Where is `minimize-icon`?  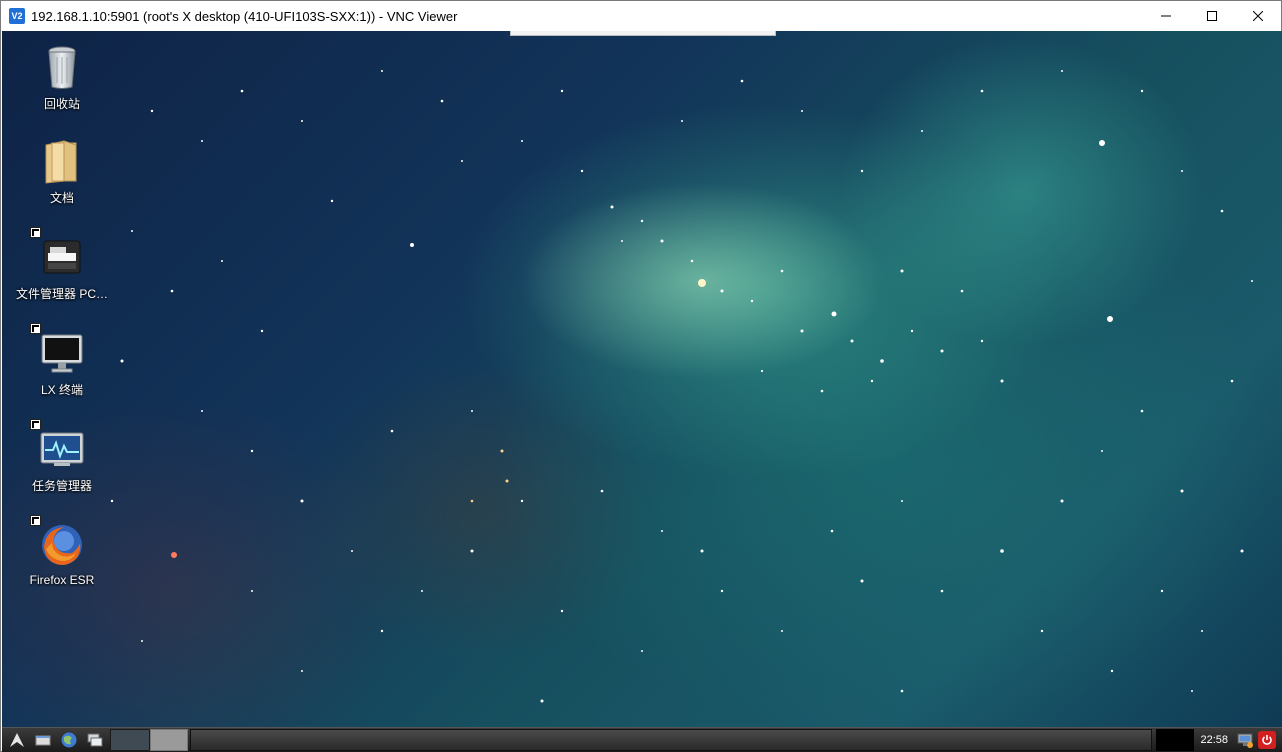
minimize-icon is located at coordinates (1166, 16).